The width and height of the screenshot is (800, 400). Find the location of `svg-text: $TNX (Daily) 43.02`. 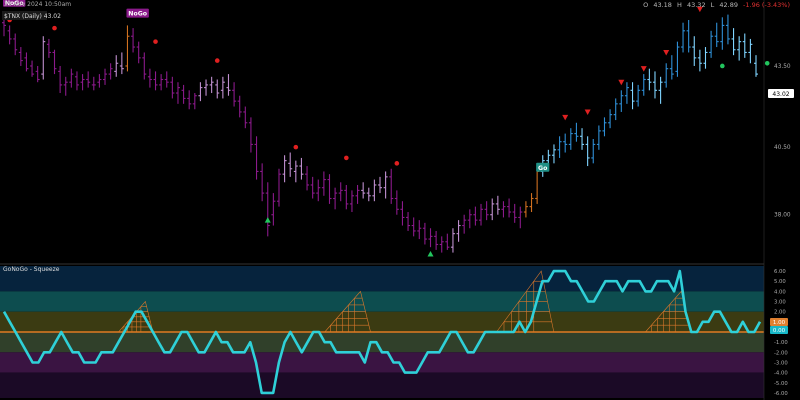

svg-text: $TNX (Daily) 43.02 is located at coordinates (32, 16).